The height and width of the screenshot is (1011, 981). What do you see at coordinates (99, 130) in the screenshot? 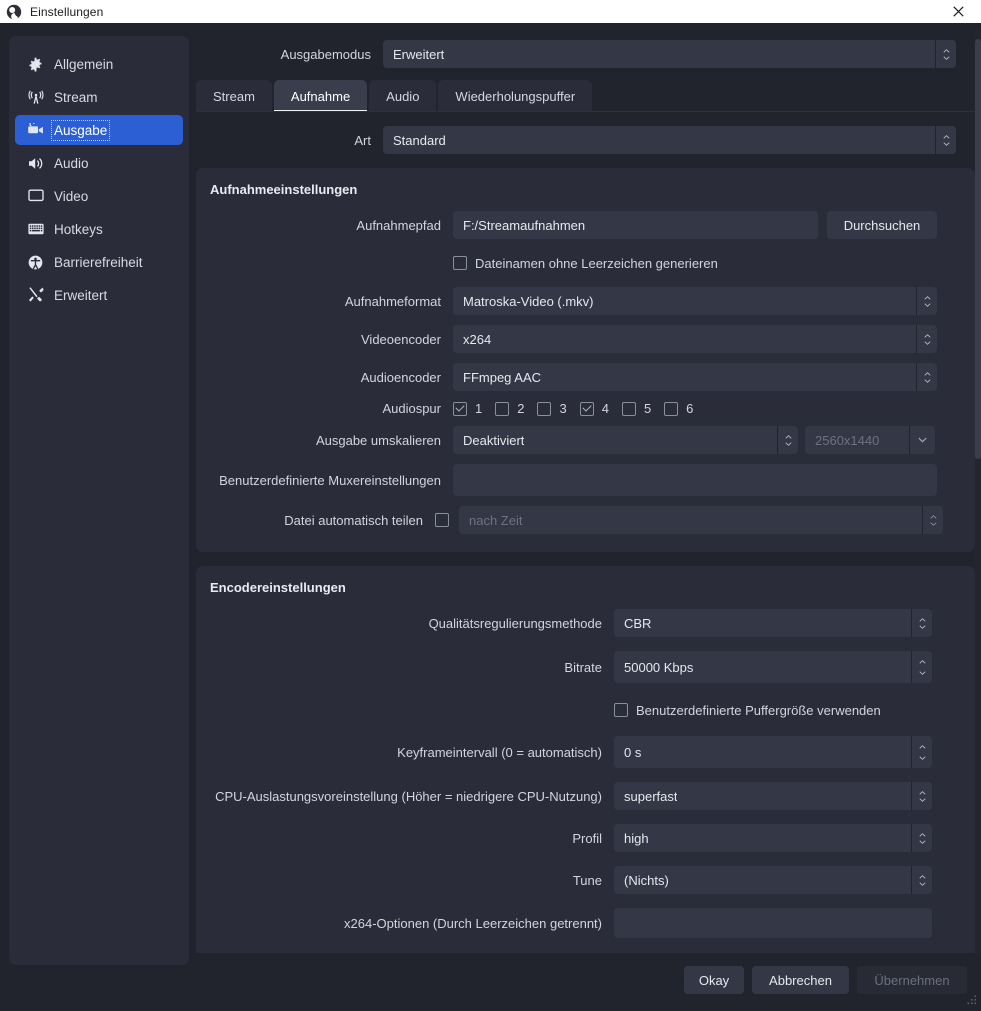
I see `sidebar-item-ausgabe: Ausgabe` at bounding box center [99, 130].